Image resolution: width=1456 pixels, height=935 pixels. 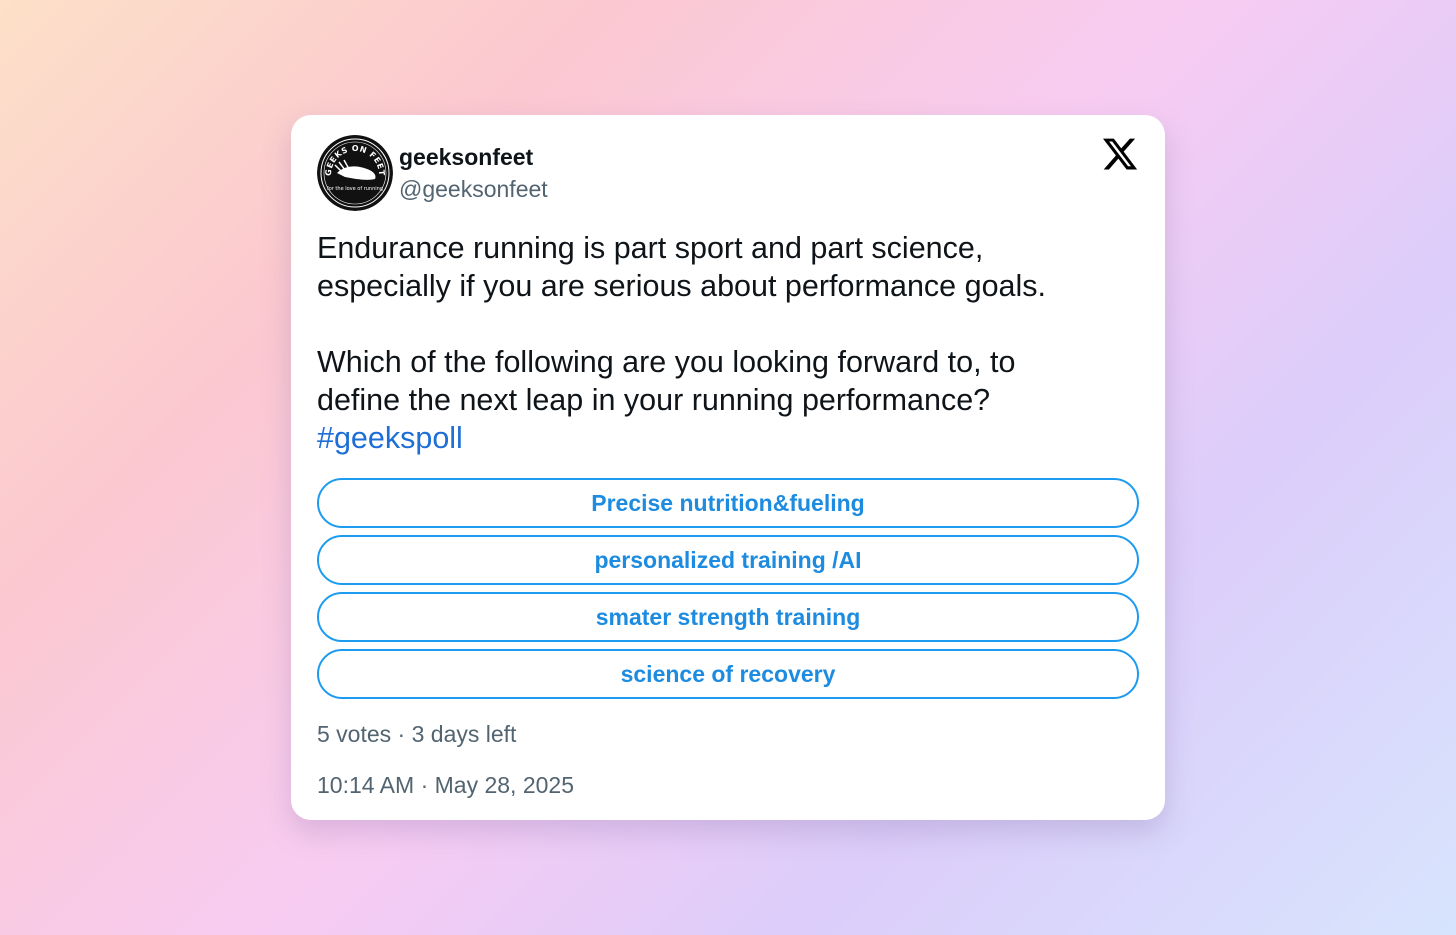 I want to click on avatar: GEEKS ON FEET for the love of running, so click(x=355, y=173).